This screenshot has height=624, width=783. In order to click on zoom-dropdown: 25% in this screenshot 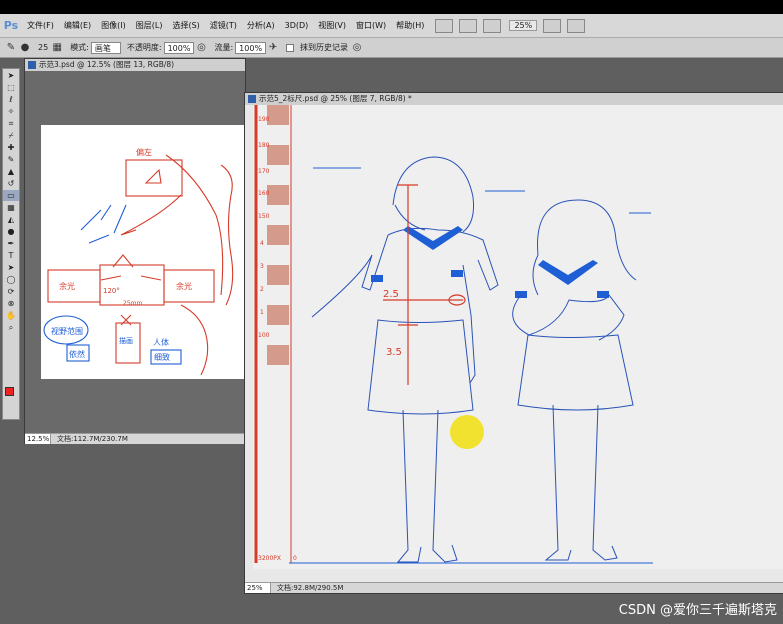, I will do `click(523, 25)`.